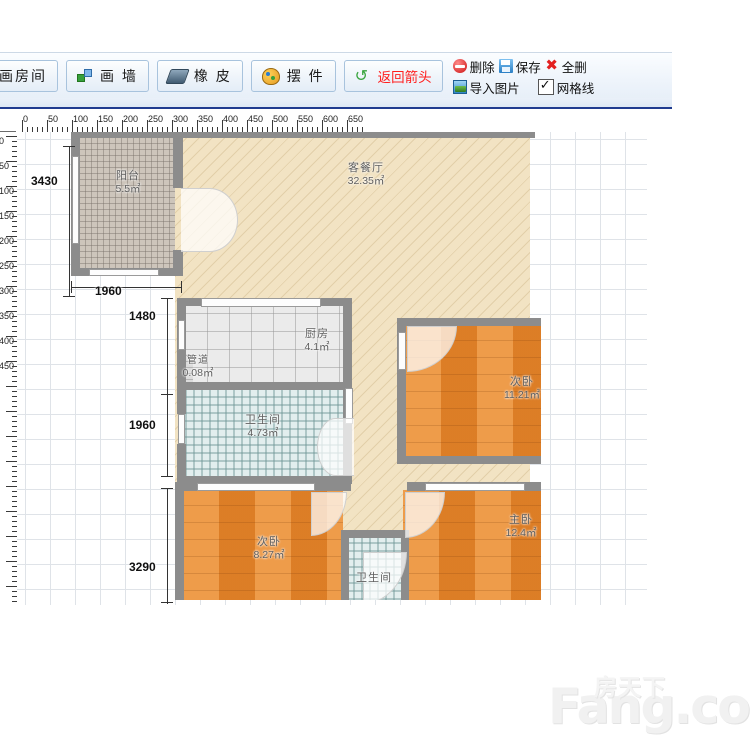 This screenshot has height=750, width=750. I want to click on dimension-3430-text: 3430, so click(44, 181).